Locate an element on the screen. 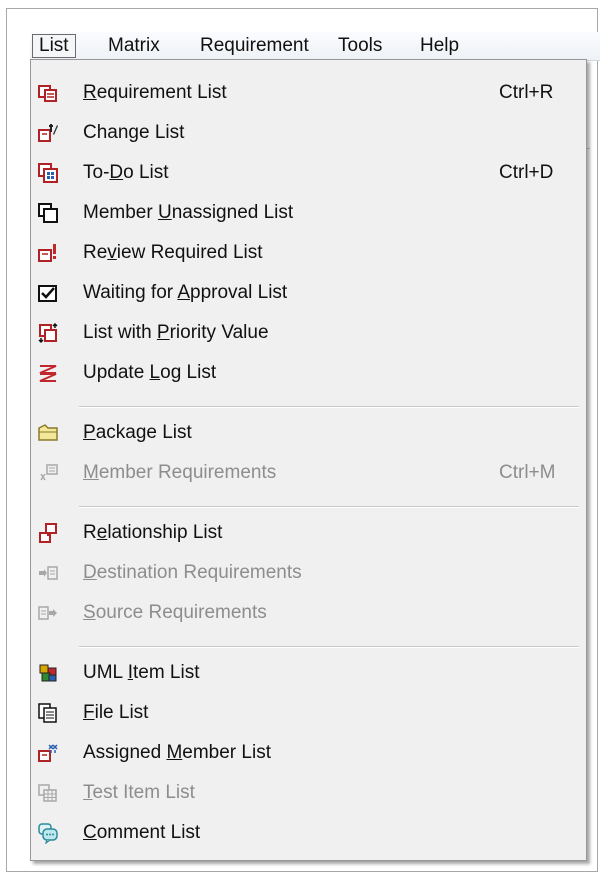 The width and height of the screenshot is (610, 881). menu-item-label: Member Requirements is located at coordinates (180, 472).